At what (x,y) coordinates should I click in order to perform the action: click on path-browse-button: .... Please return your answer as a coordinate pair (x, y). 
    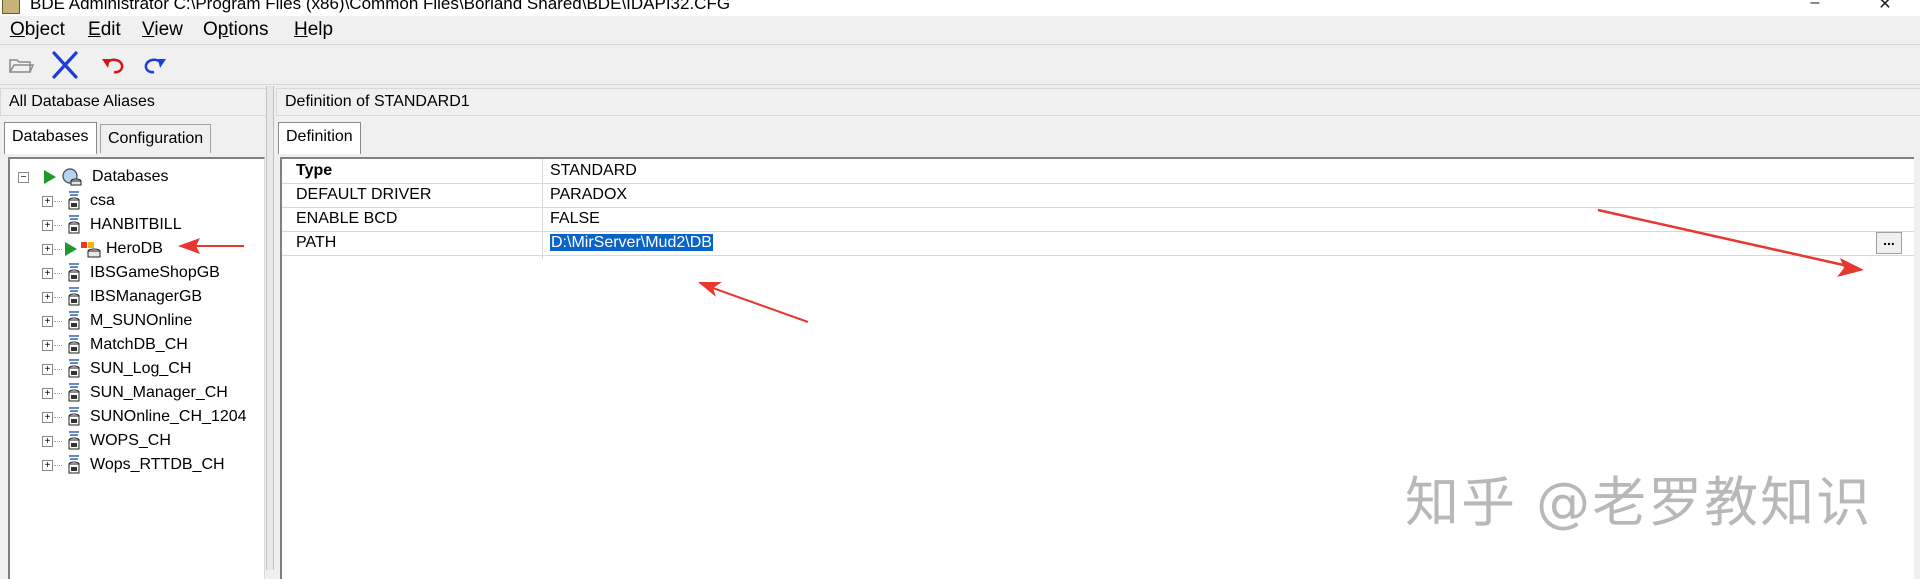
    Looking at the image, I should click on (1889, 243).